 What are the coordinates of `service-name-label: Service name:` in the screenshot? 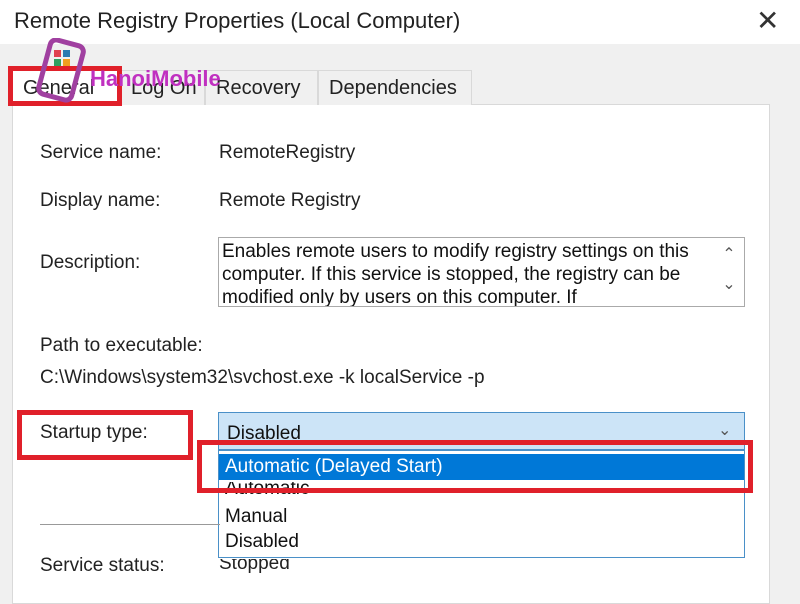 It's located at (101, 152).